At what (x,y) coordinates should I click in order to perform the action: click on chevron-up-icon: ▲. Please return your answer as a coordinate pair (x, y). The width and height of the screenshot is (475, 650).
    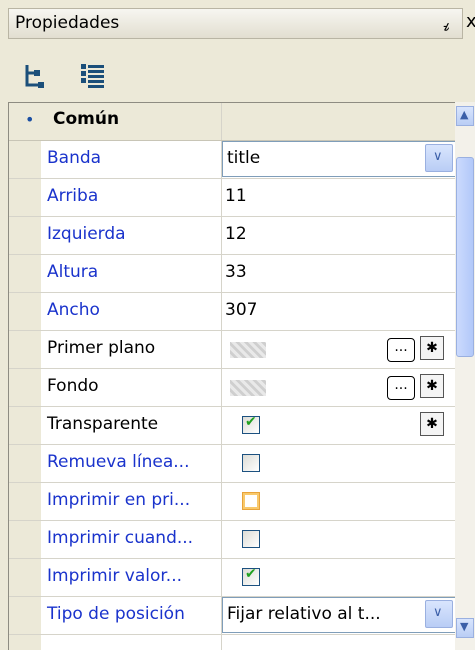
    Looking at the image, I should click on (464, 114).